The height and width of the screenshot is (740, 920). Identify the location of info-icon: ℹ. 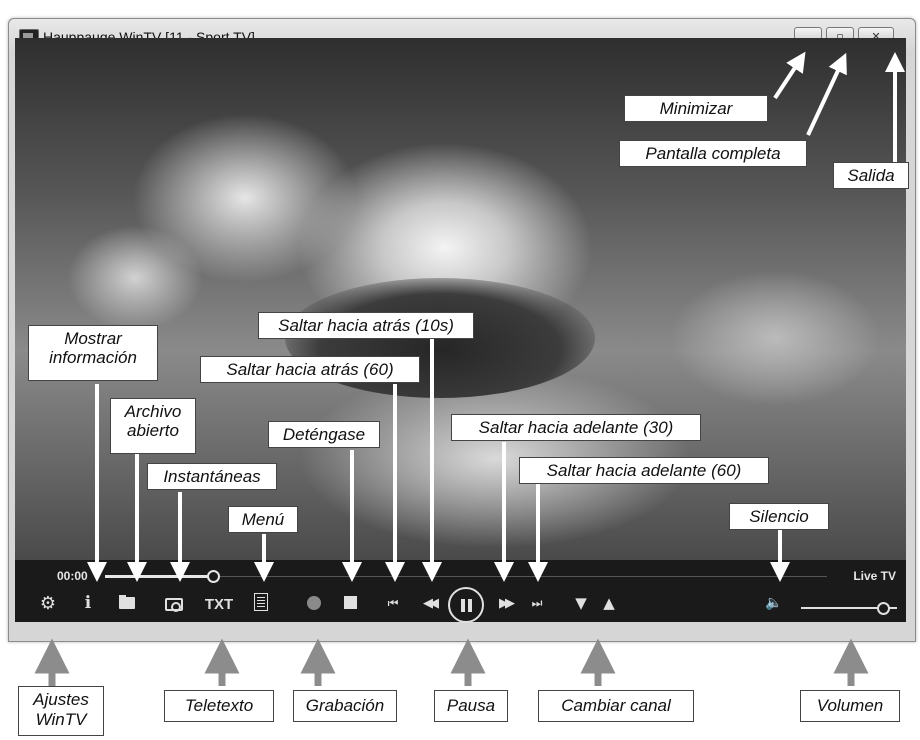
(88, 603).